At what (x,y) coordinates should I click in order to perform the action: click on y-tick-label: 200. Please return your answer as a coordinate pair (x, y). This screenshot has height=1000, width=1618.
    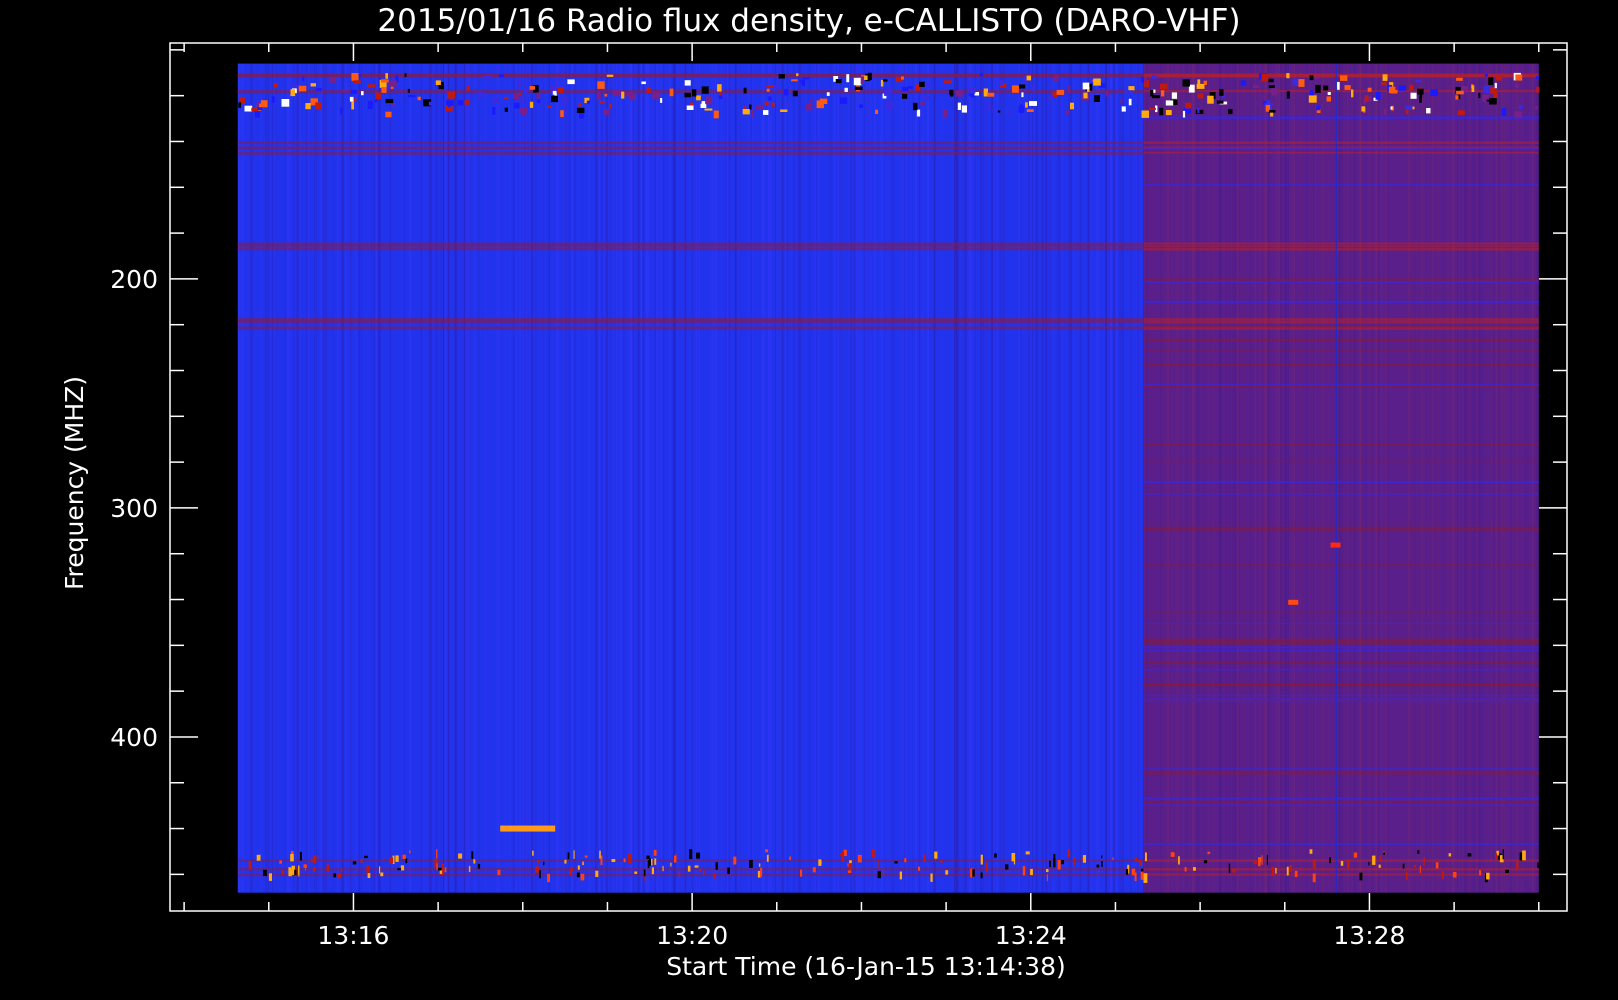
    Looking at the image, I should click on (134, 279).